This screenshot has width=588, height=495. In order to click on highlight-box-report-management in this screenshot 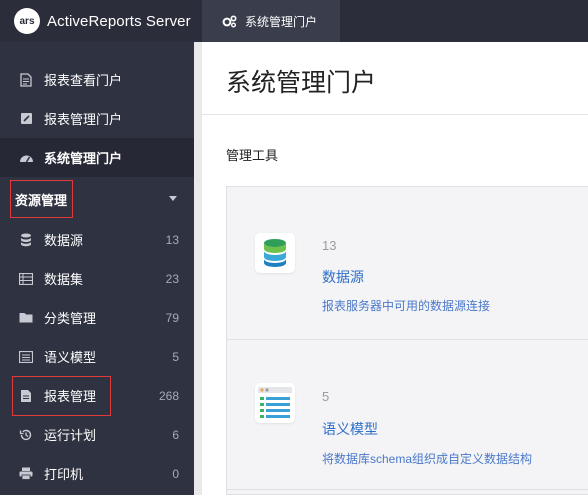, I will do `click(61, 396)`.